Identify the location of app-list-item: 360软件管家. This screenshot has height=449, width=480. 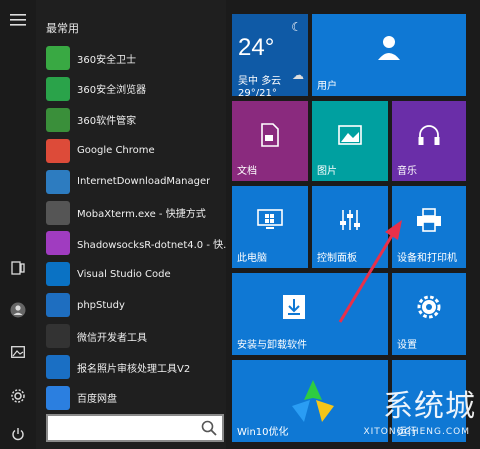
(136, 120).